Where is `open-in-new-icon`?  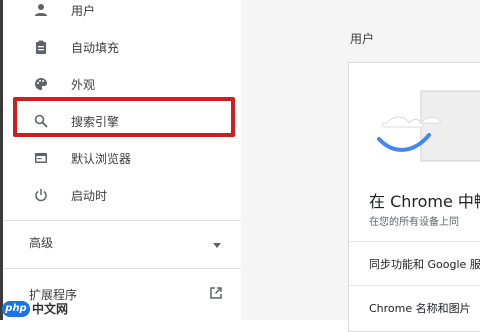
open-in-new-icon is located at coordinates (216, 294).